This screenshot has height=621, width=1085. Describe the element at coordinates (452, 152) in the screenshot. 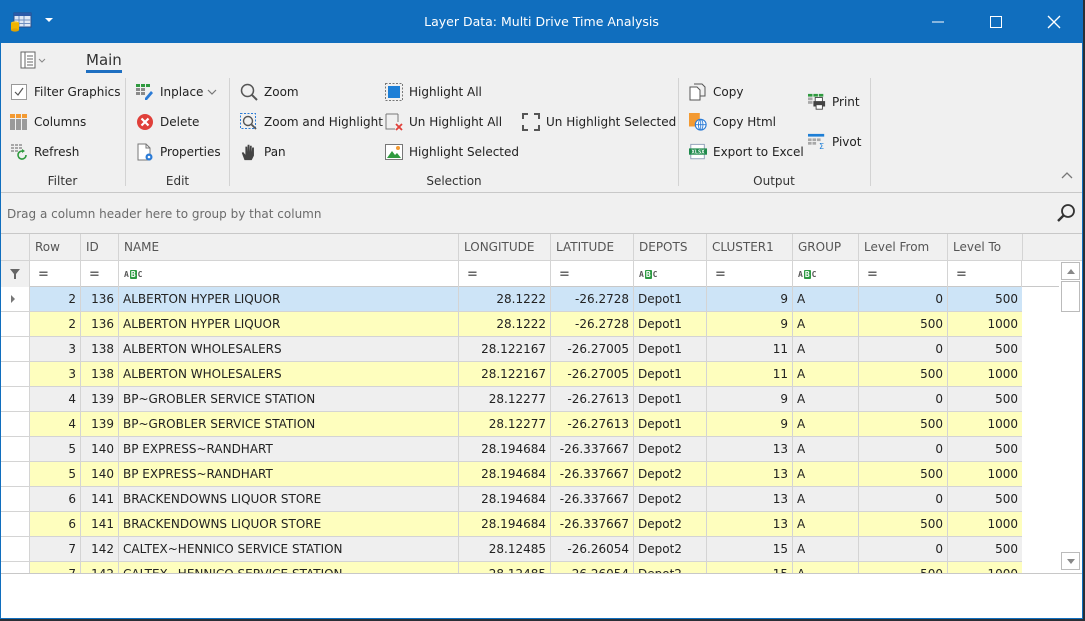

I see `highlight-selected-button: Highlight Selected` at that location.